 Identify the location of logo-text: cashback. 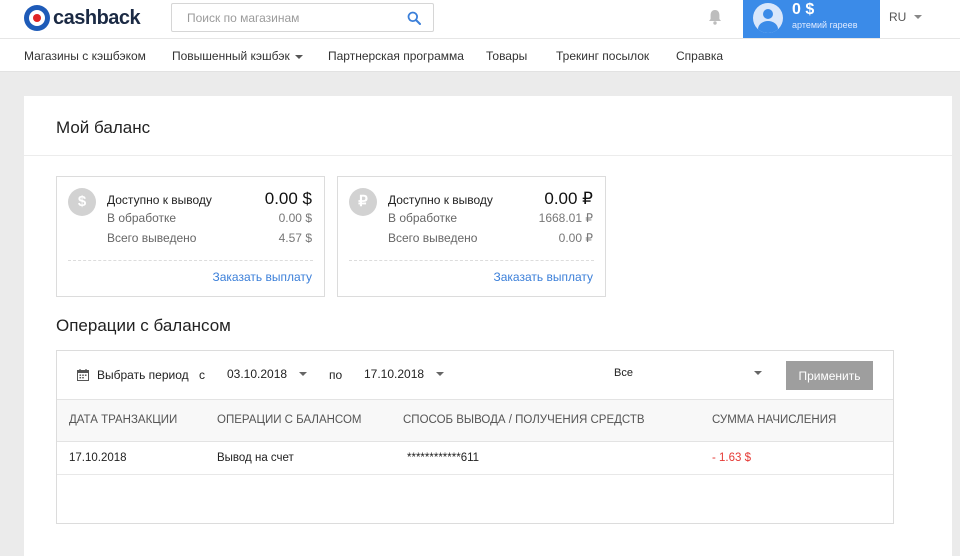
(97, 17).